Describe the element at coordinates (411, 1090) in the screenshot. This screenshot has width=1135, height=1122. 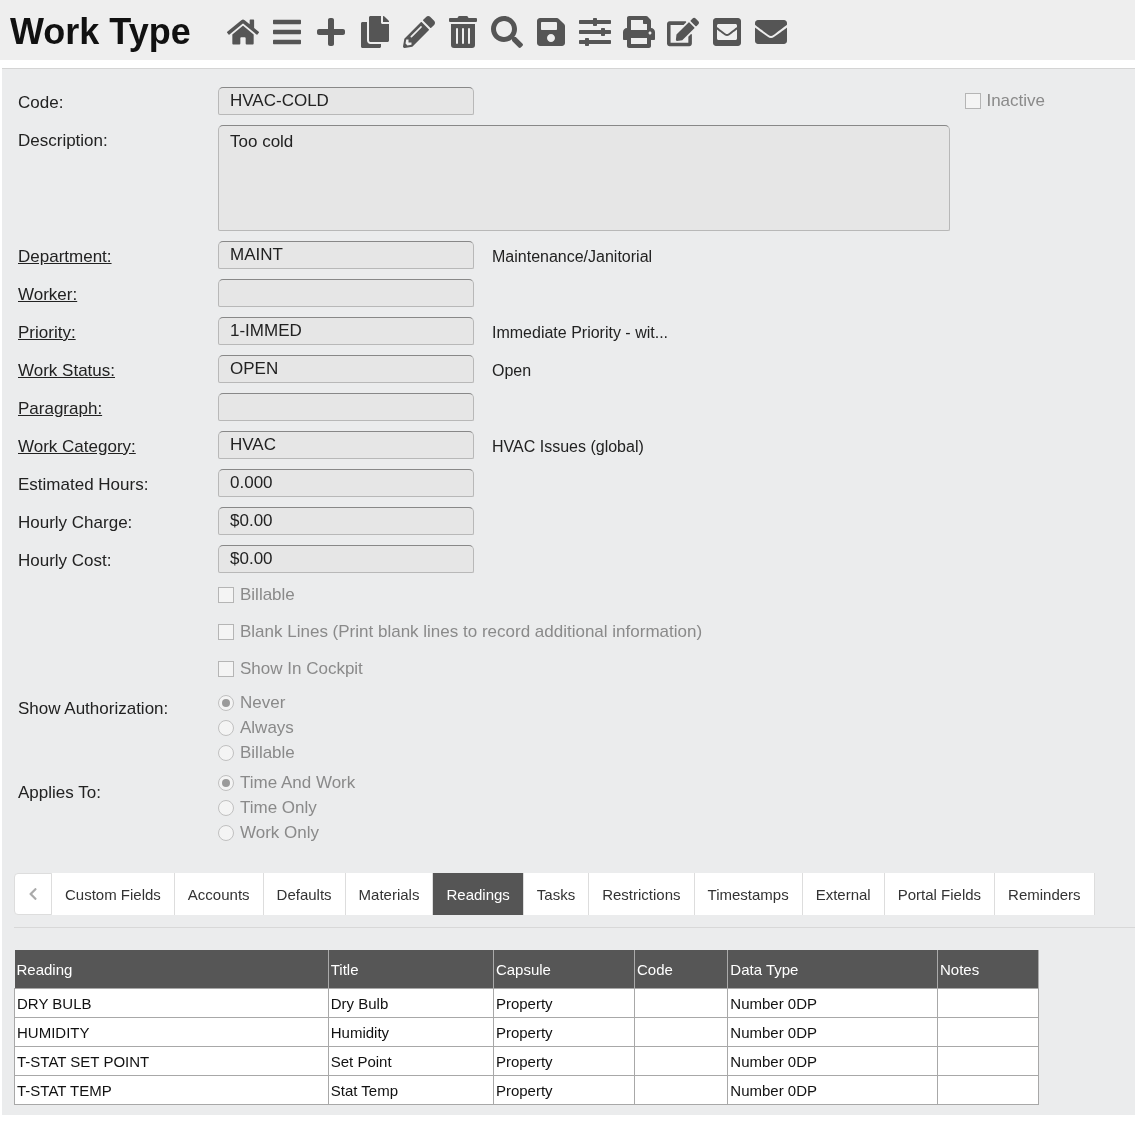
I see `table-cell: Stat Temp` at that location.